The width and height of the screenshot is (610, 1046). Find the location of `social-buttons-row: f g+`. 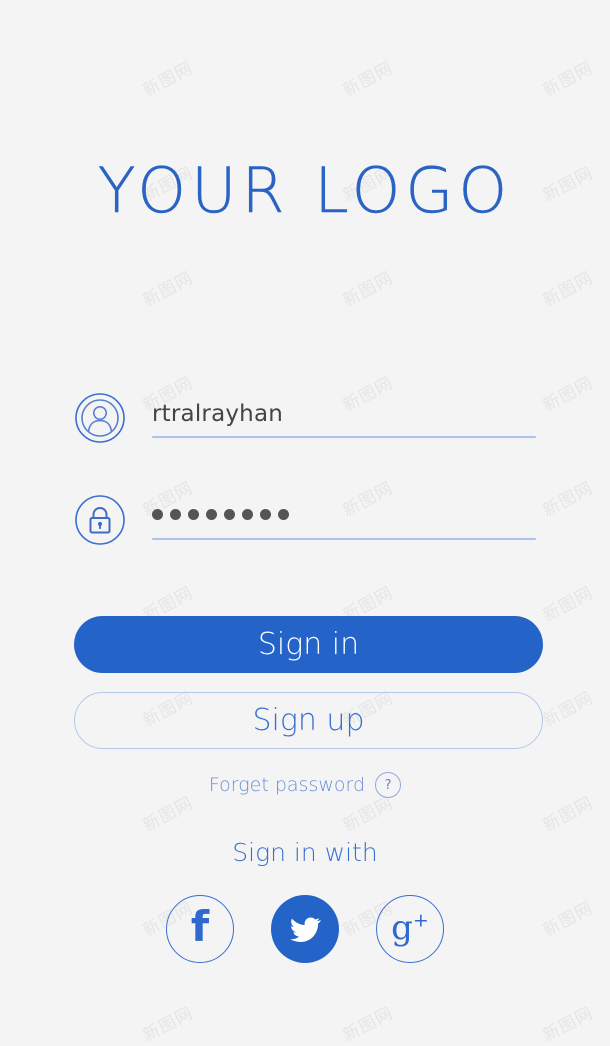

social-buttons-row: f g+ is located at coordinates (305, 929).